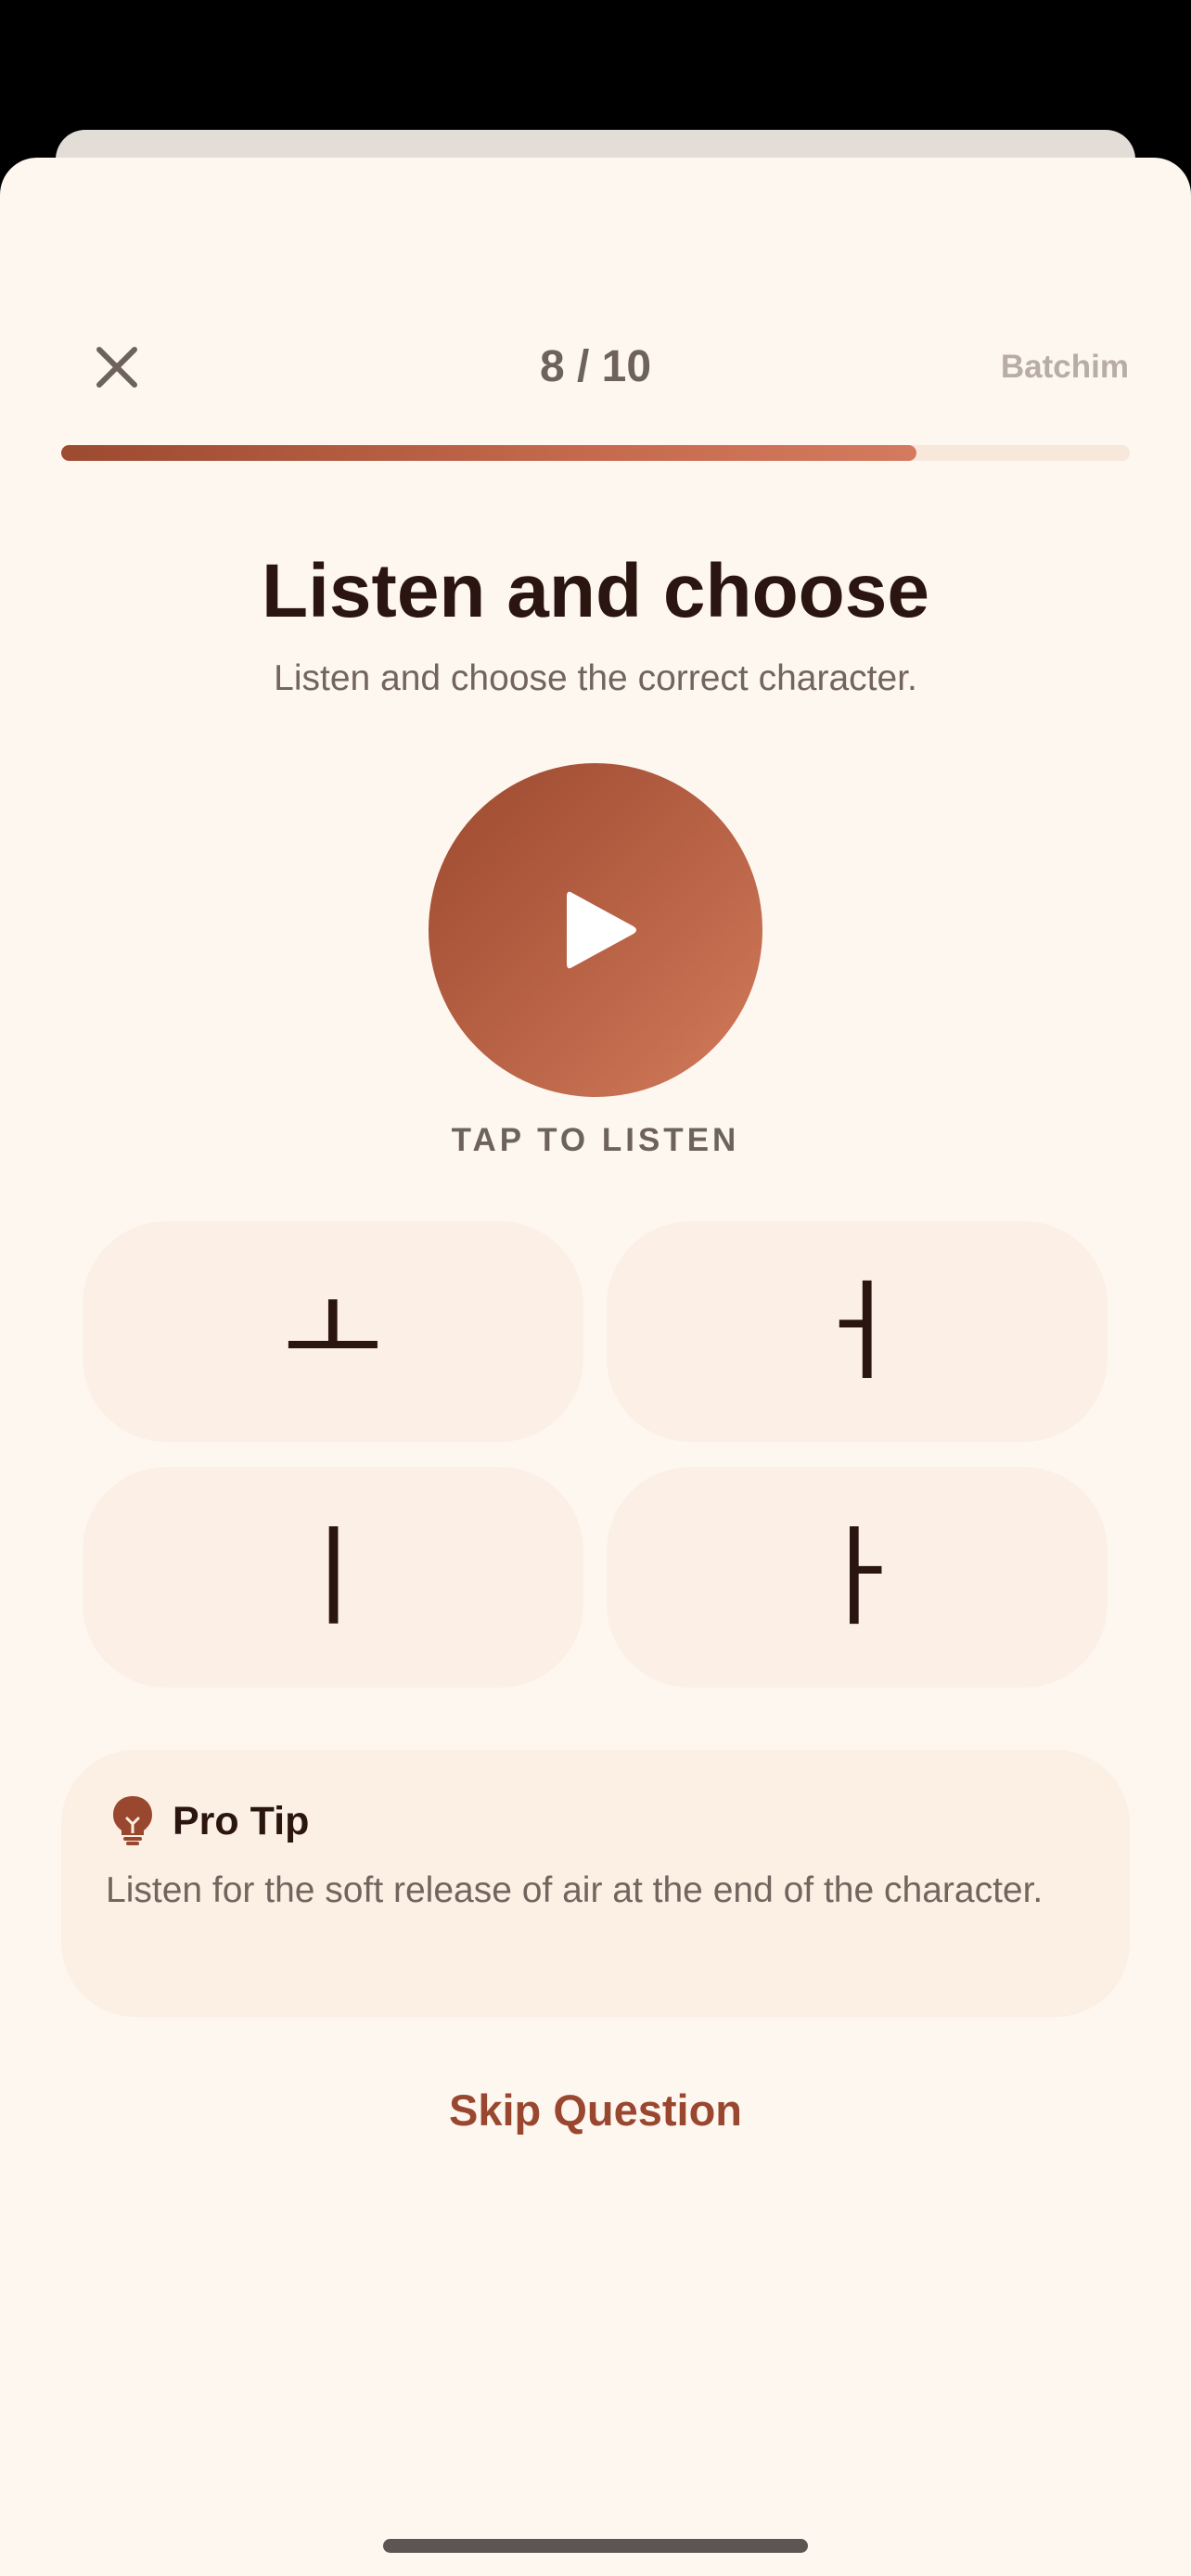 This screenshot has height=2576, width=1191. Describe the element at coordinates (241, 1821) in the screenshot. I see `tip-title: Pro Tip` at that location.